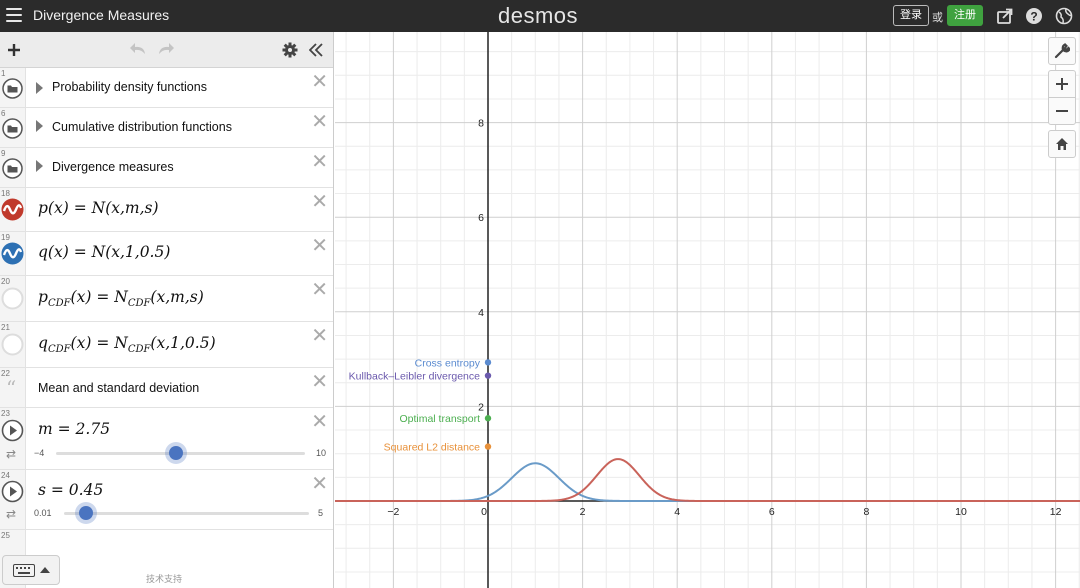 The width and height of the screenshot is (1080, 588). I want to click on y-tick-label: 8, so click(481, 124).